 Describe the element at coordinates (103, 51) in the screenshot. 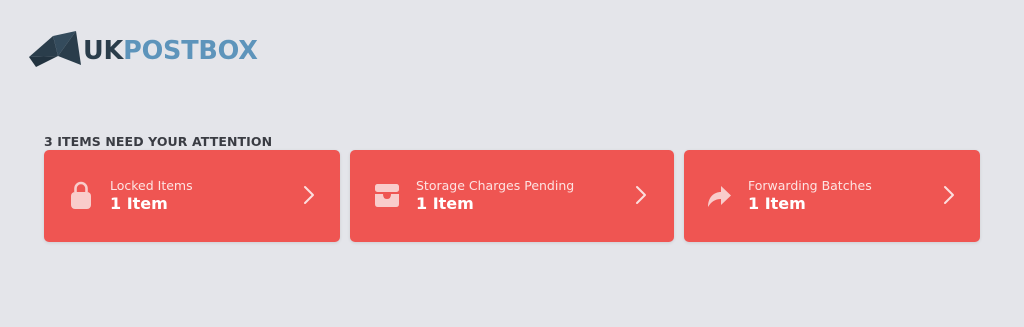

I see `logo-text-uk: UK` at that location.